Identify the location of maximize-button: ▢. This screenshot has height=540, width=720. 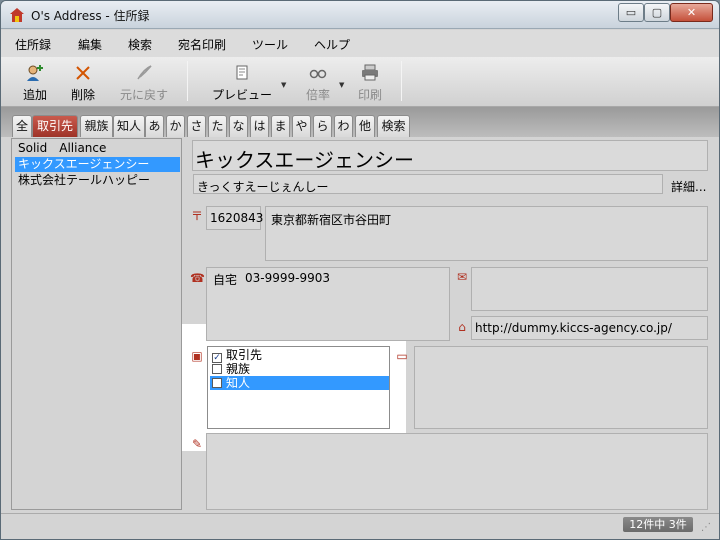
(657, 12).